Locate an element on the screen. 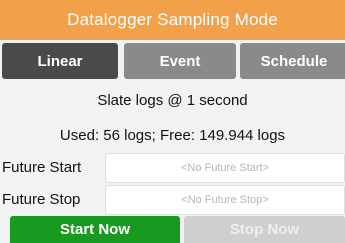 Image resolution: width=345 pixels, height=243 pixels. future-stop-field: <No Future Stop> is located at coordinates (225, 200).